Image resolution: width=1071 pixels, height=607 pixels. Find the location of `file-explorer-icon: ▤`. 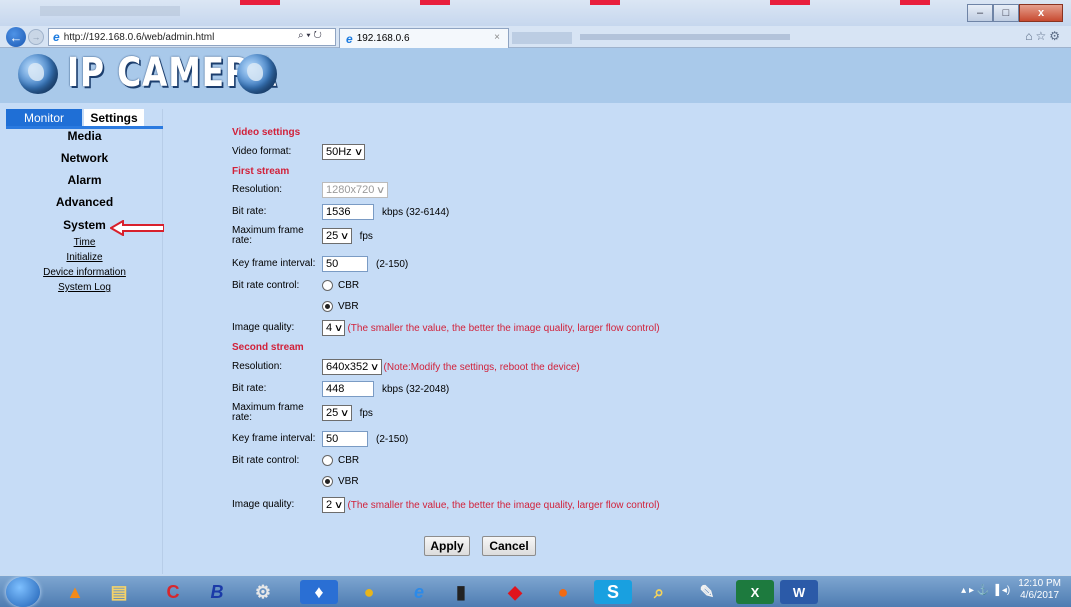

file-explorer-icon: ▤ is located at coordinates (119, 592).